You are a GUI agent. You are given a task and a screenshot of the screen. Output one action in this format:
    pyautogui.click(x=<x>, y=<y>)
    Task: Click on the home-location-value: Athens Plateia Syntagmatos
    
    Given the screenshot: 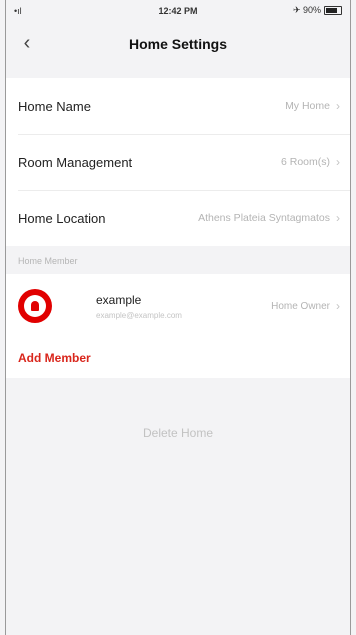 What is the action you would take?
    pyautogui.click(x=264, y=218)
    